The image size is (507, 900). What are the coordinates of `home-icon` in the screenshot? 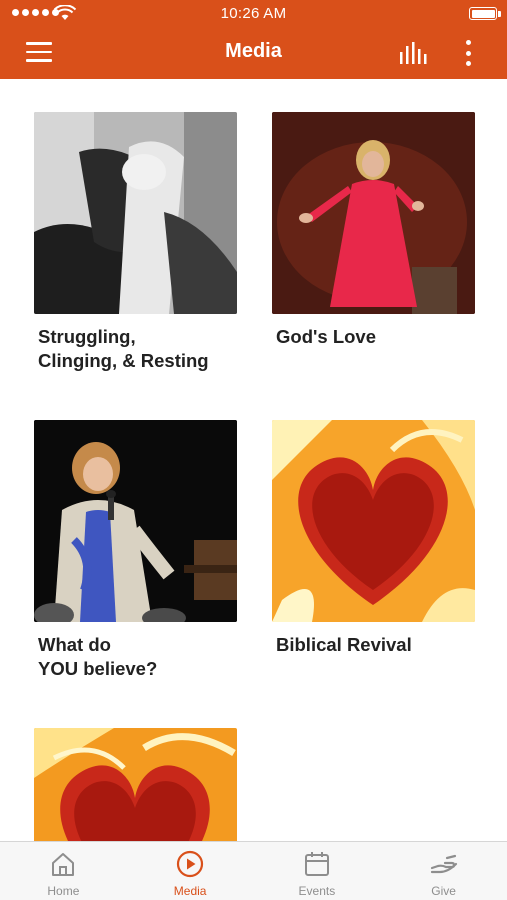 It's located at (63, 864).